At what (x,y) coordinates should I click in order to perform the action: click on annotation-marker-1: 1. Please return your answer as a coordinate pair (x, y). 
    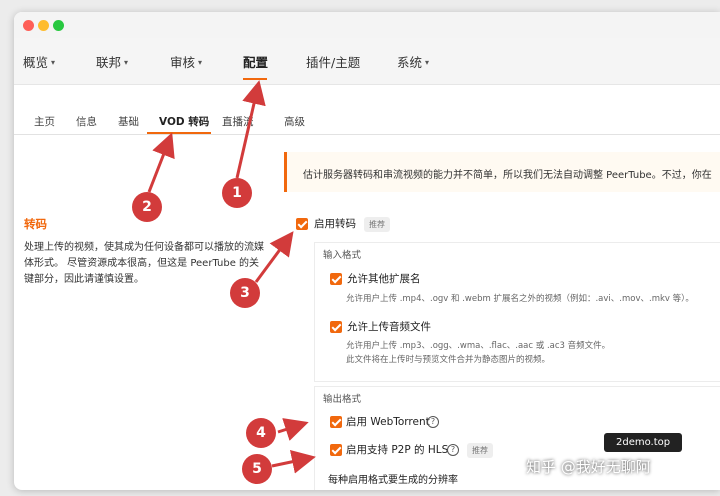
    Looking at the image, I should click on (237, 193).